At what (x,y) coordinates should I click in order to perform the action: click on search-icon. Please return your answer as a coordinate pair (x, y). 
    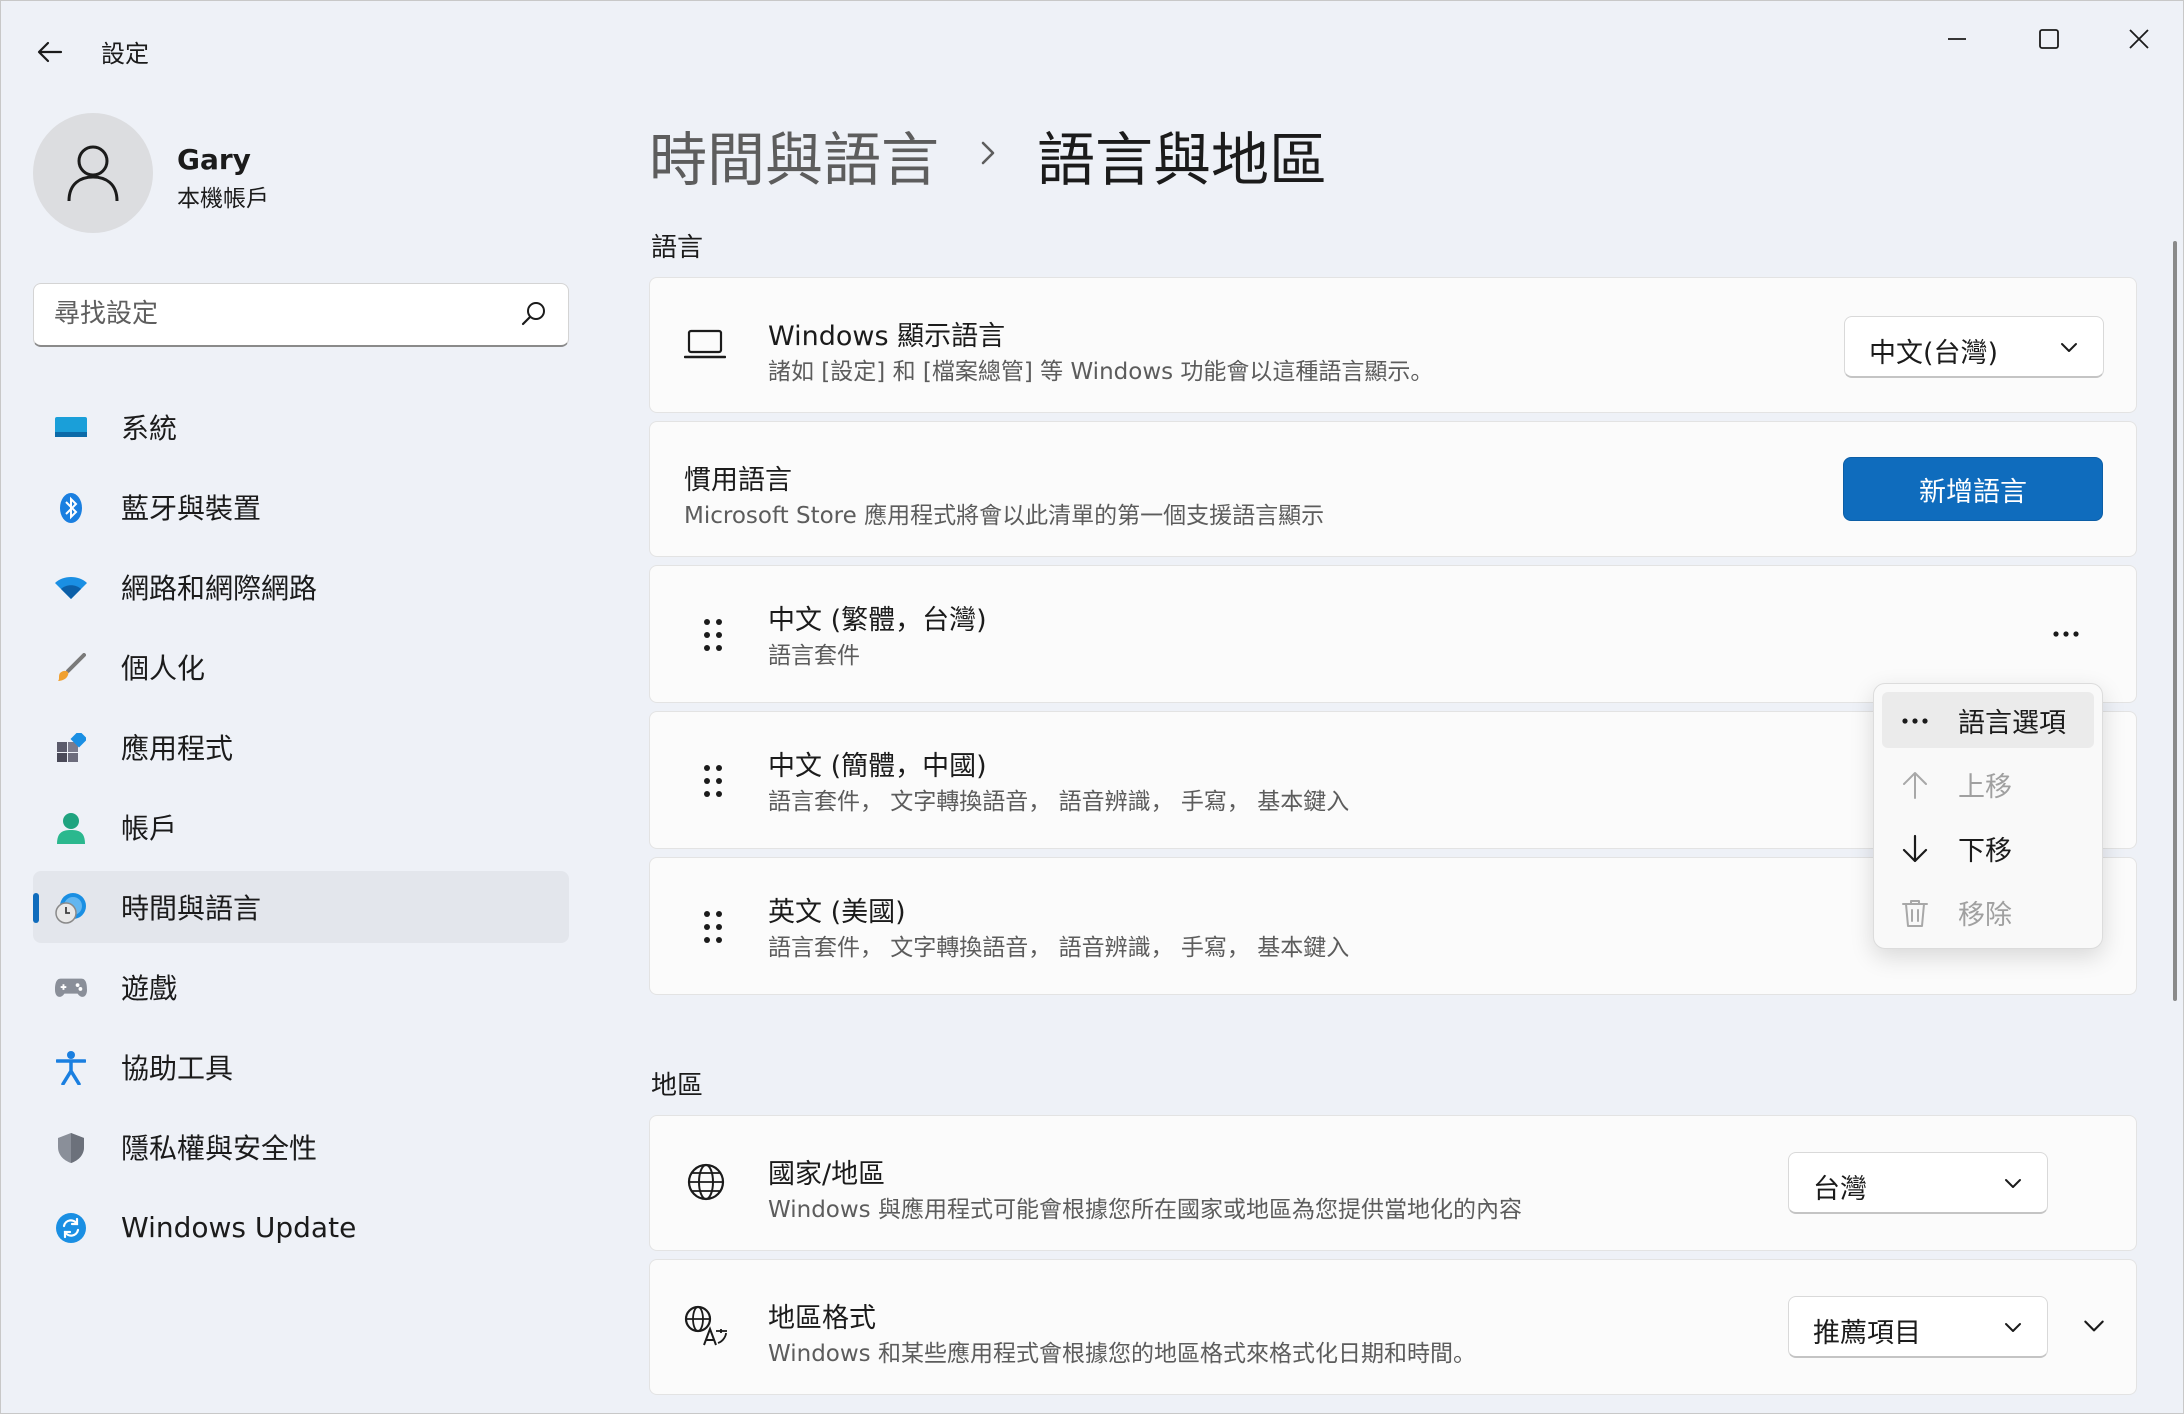
    Looking at the image, I should click on (534, 314).